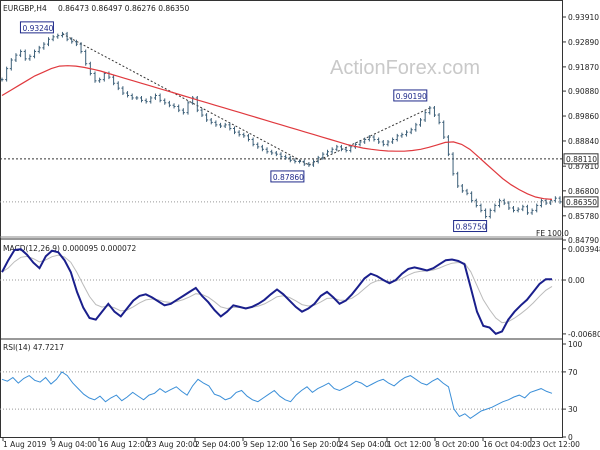 This screenshot has height=450, width=600. What do you see at coordinates (25, 8) in the screenshot?
I see `symbol-label: EURGBP,H4` at bounding box center [25, 8].